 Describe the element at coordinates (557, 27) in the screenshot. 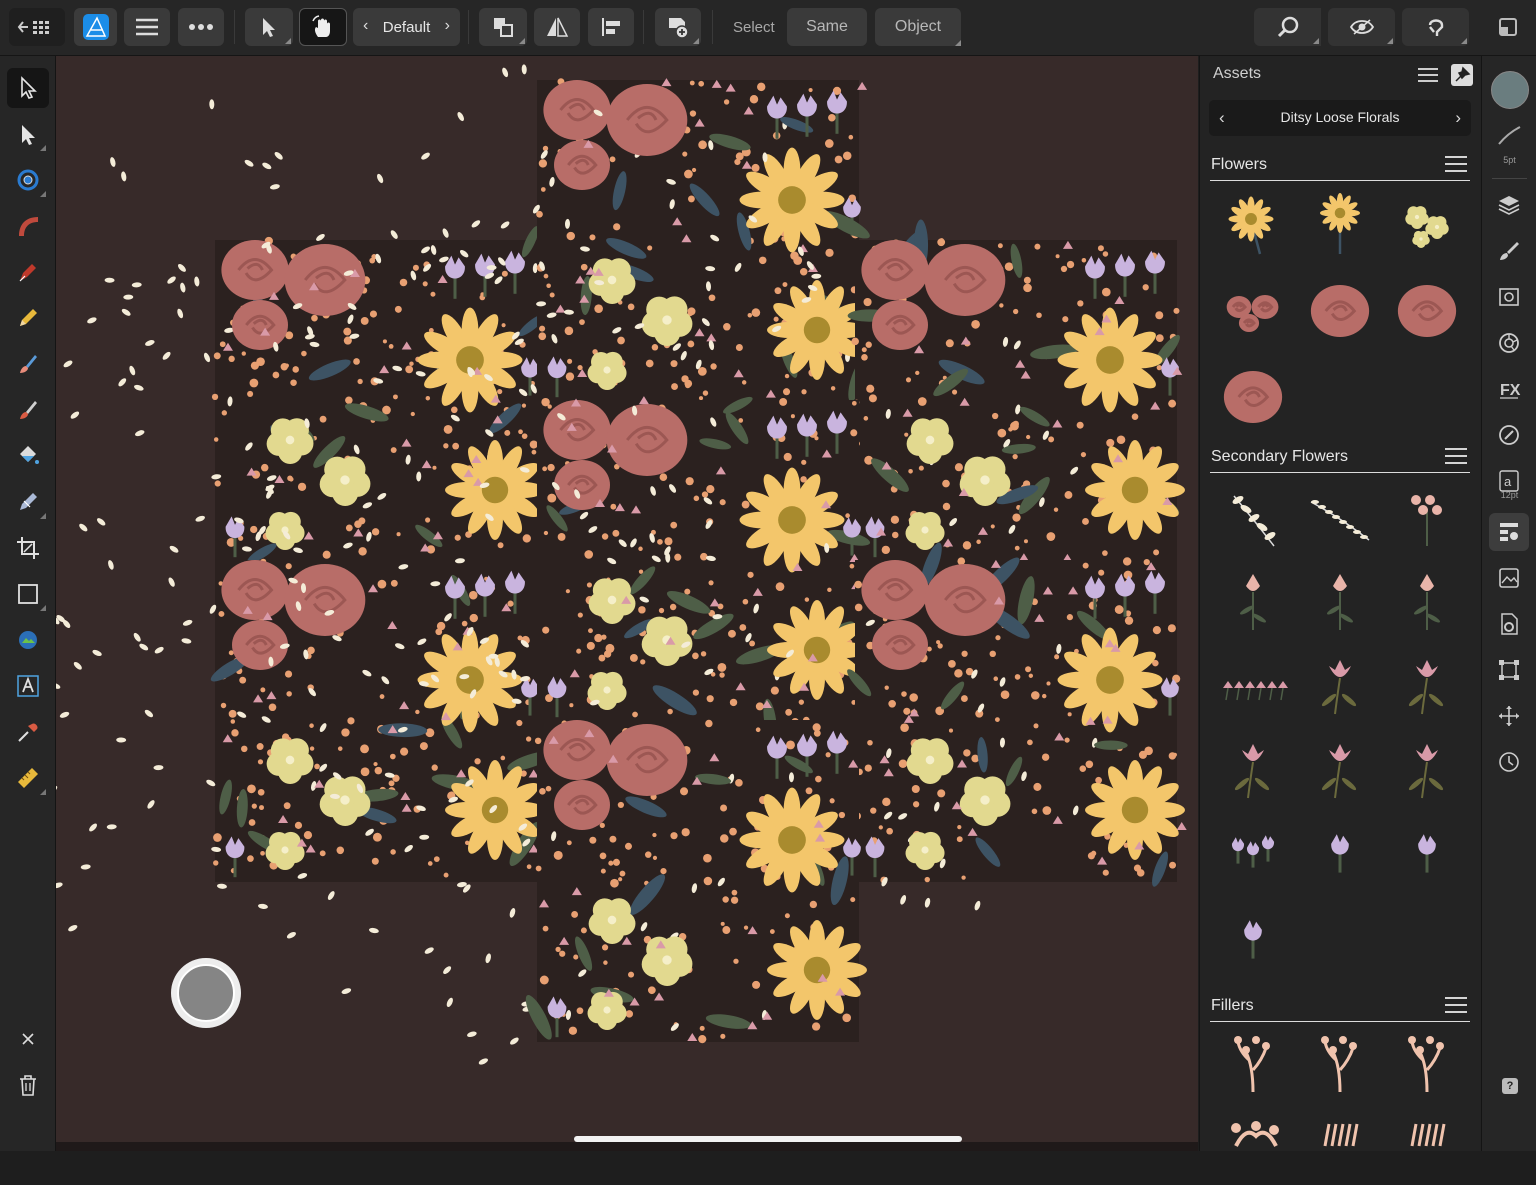

I see `flip-button` at that location.